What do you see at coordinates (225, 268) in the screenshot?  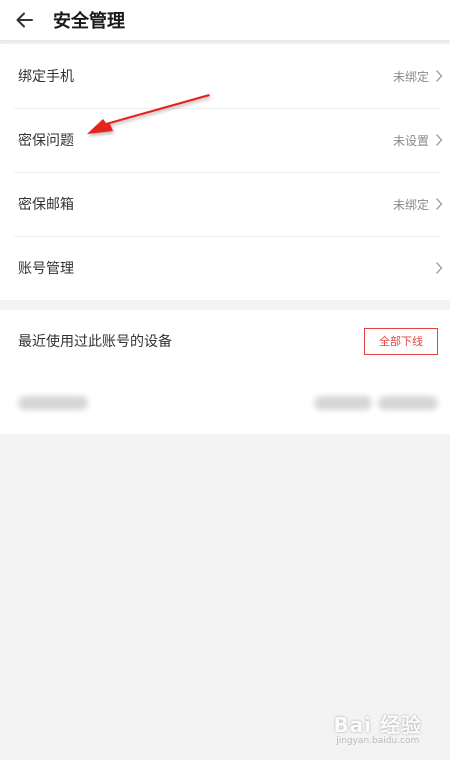 I see `settings-item-account-management: 账号管理` at bounding box center [225, 268].